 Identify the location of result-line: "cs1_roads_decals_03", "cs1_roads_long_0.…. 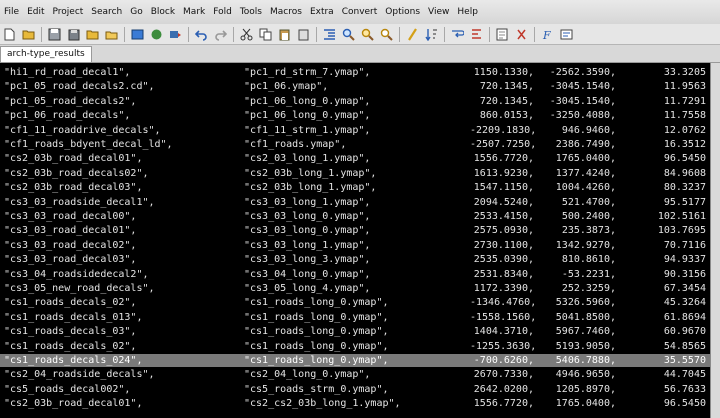
(355, 331).